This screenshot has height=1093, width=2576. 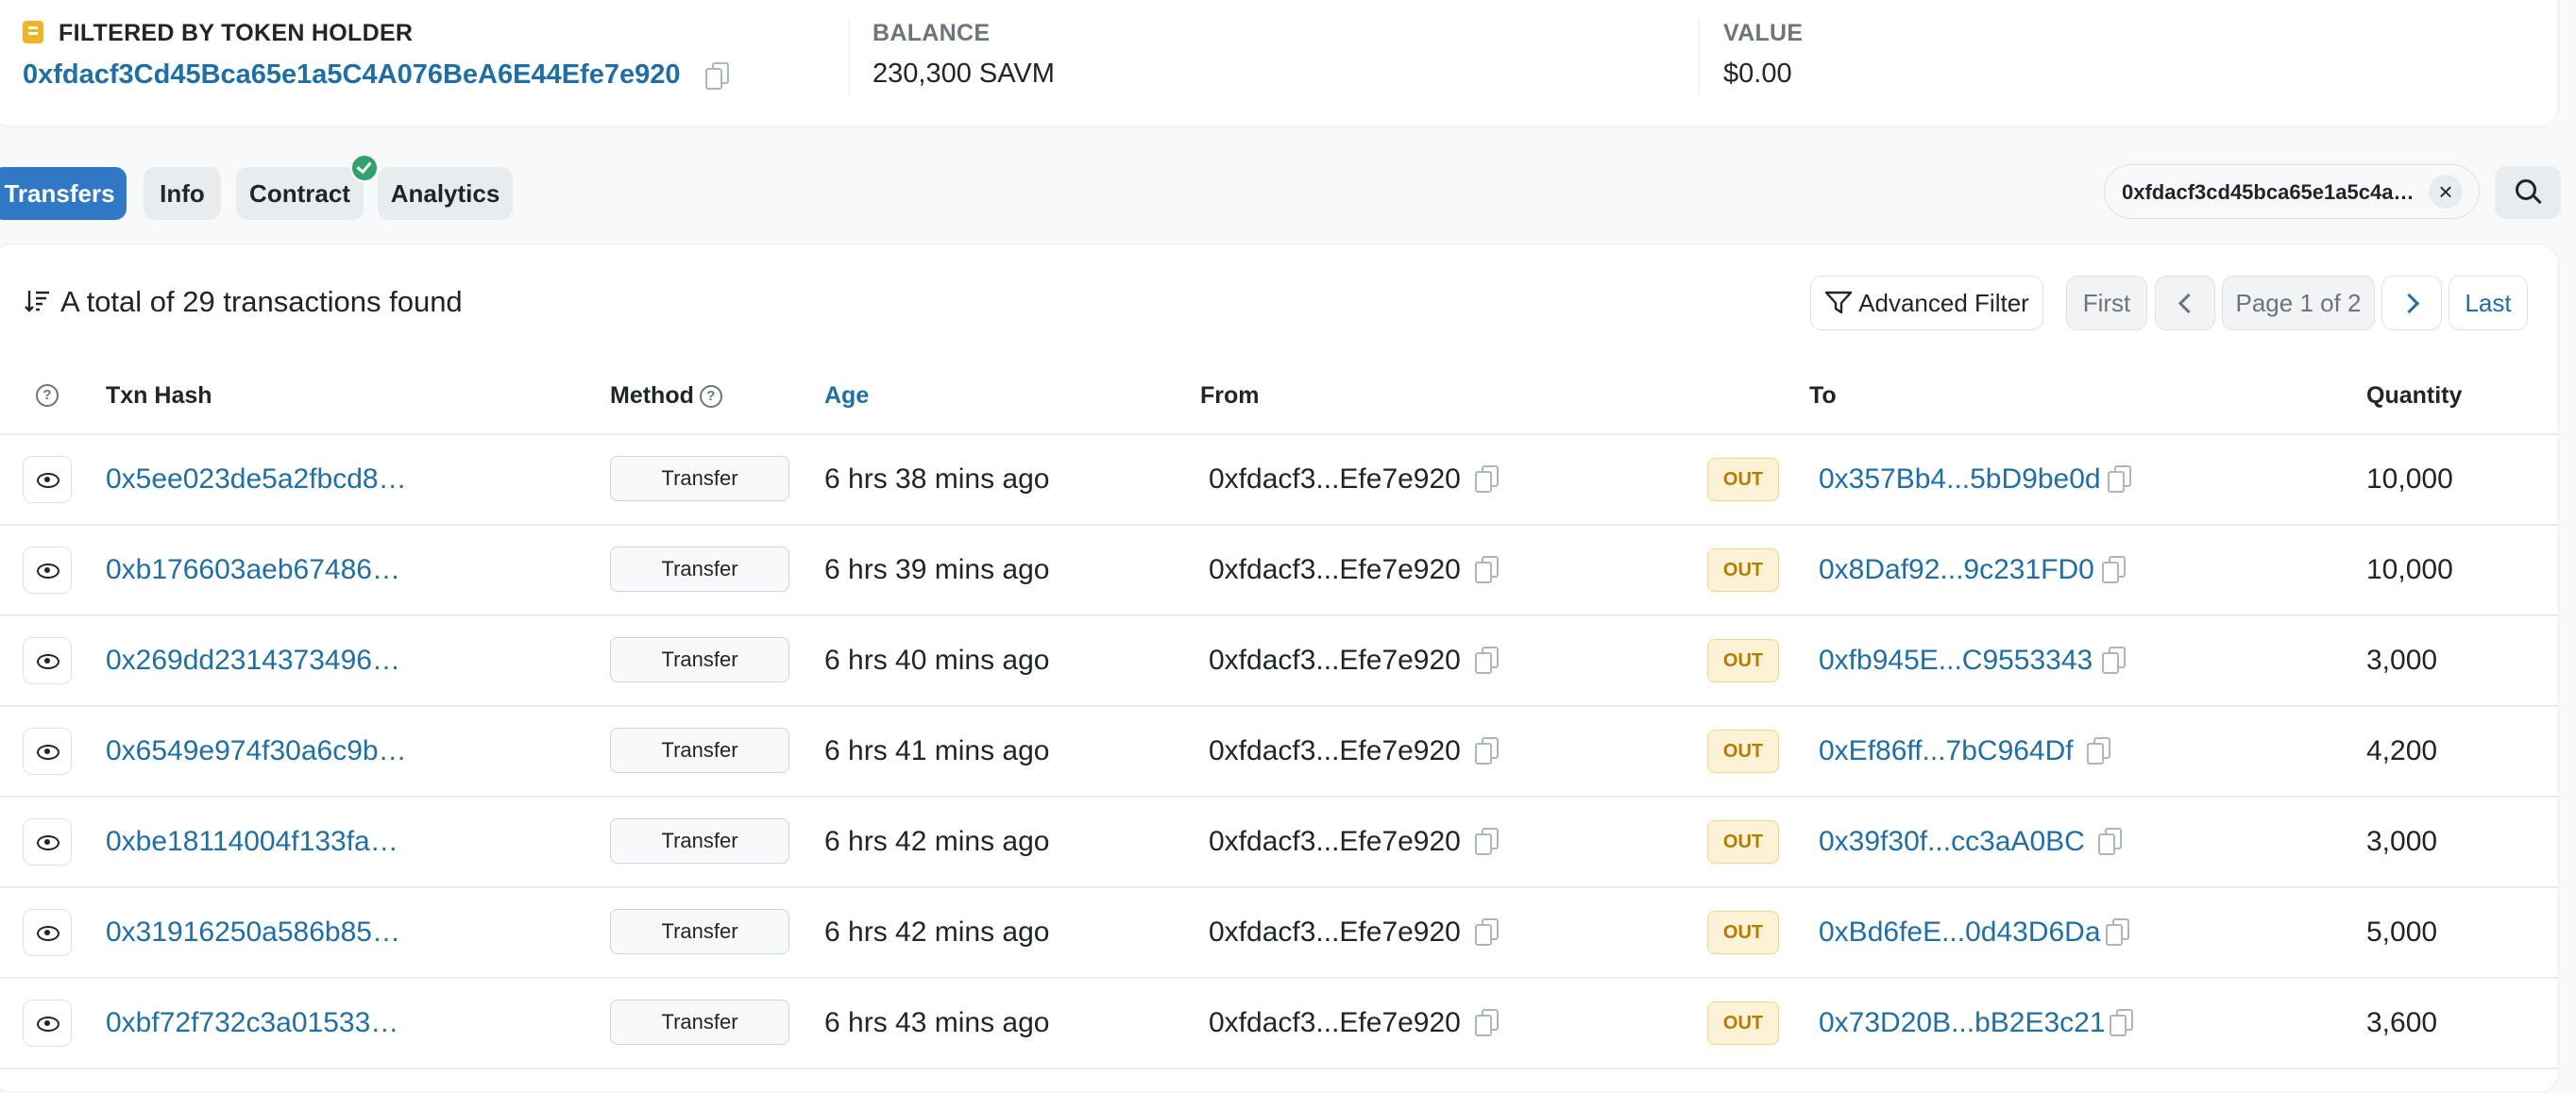 I want to click on to-address-link: 0x73D20B...bB2E3c21, so click(x=1962, y=1023).